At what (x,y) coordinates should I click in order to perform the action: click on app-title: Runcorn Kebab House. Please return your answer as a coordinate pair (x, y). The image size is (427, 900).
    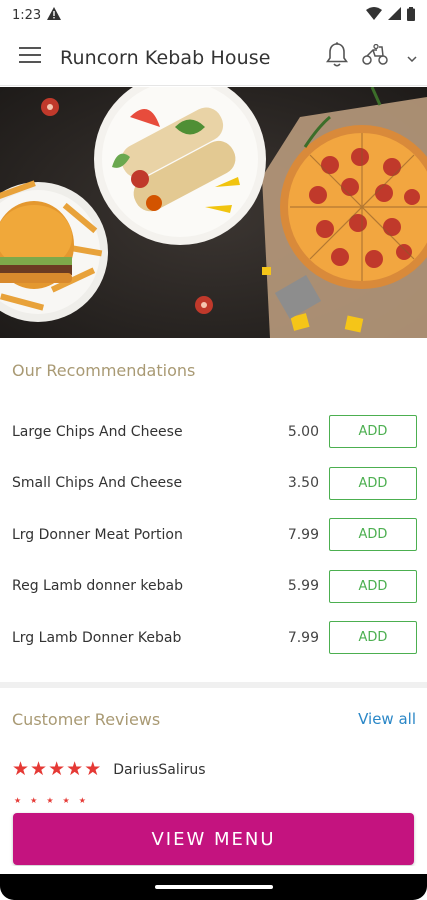
    Looking at the image, I should click on (165, 57).